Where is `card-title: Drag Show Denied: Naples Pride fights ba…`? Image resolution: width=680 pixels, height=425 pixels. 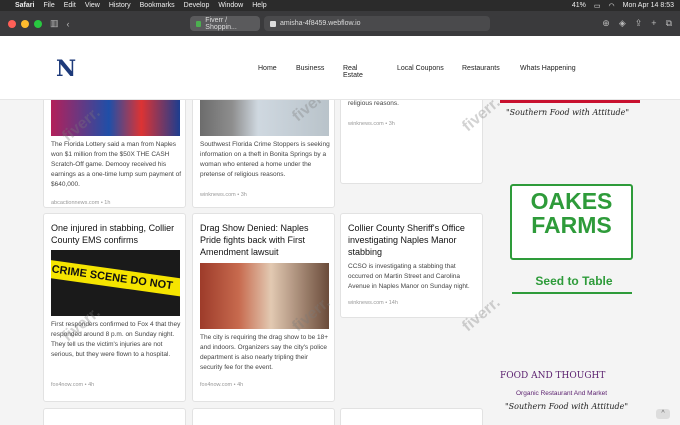 card-title: Drag Show Denied: Naples Pride fights ba… is located at coordinates (266, 240).